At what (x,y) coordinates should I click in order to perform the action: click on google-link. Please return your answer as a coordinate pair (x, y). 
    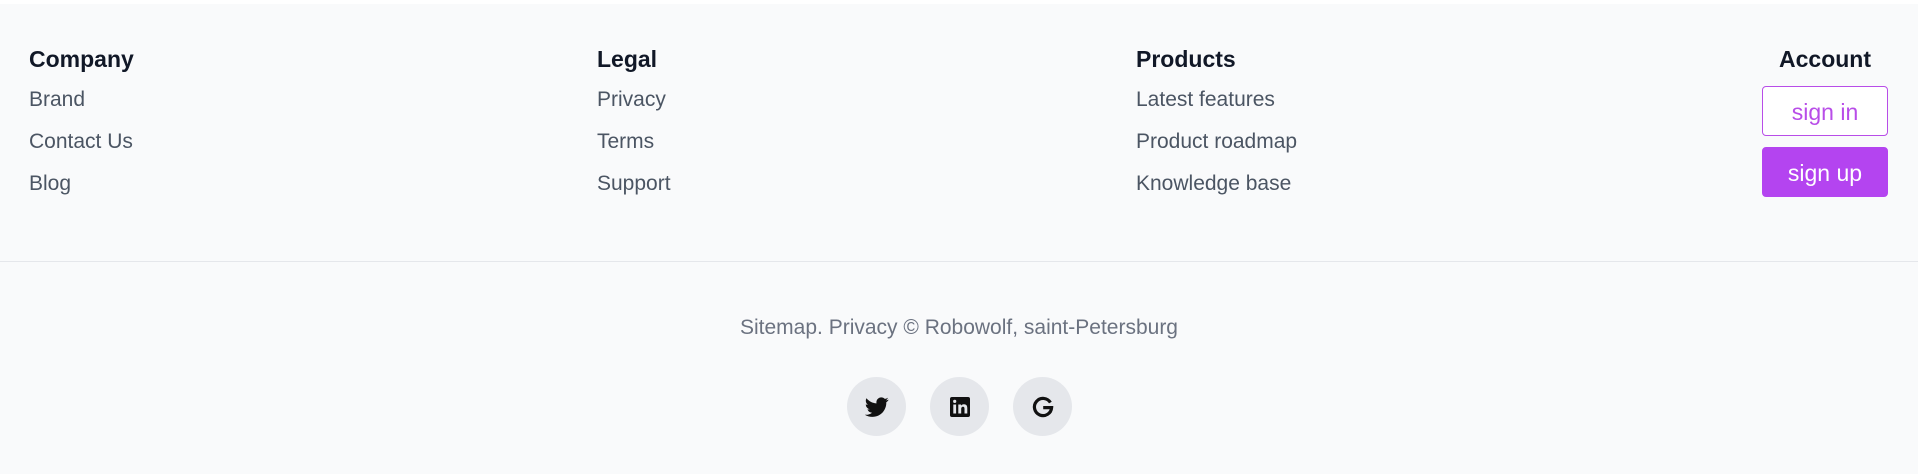
    Looking at the image, I should click on (1042, 406).